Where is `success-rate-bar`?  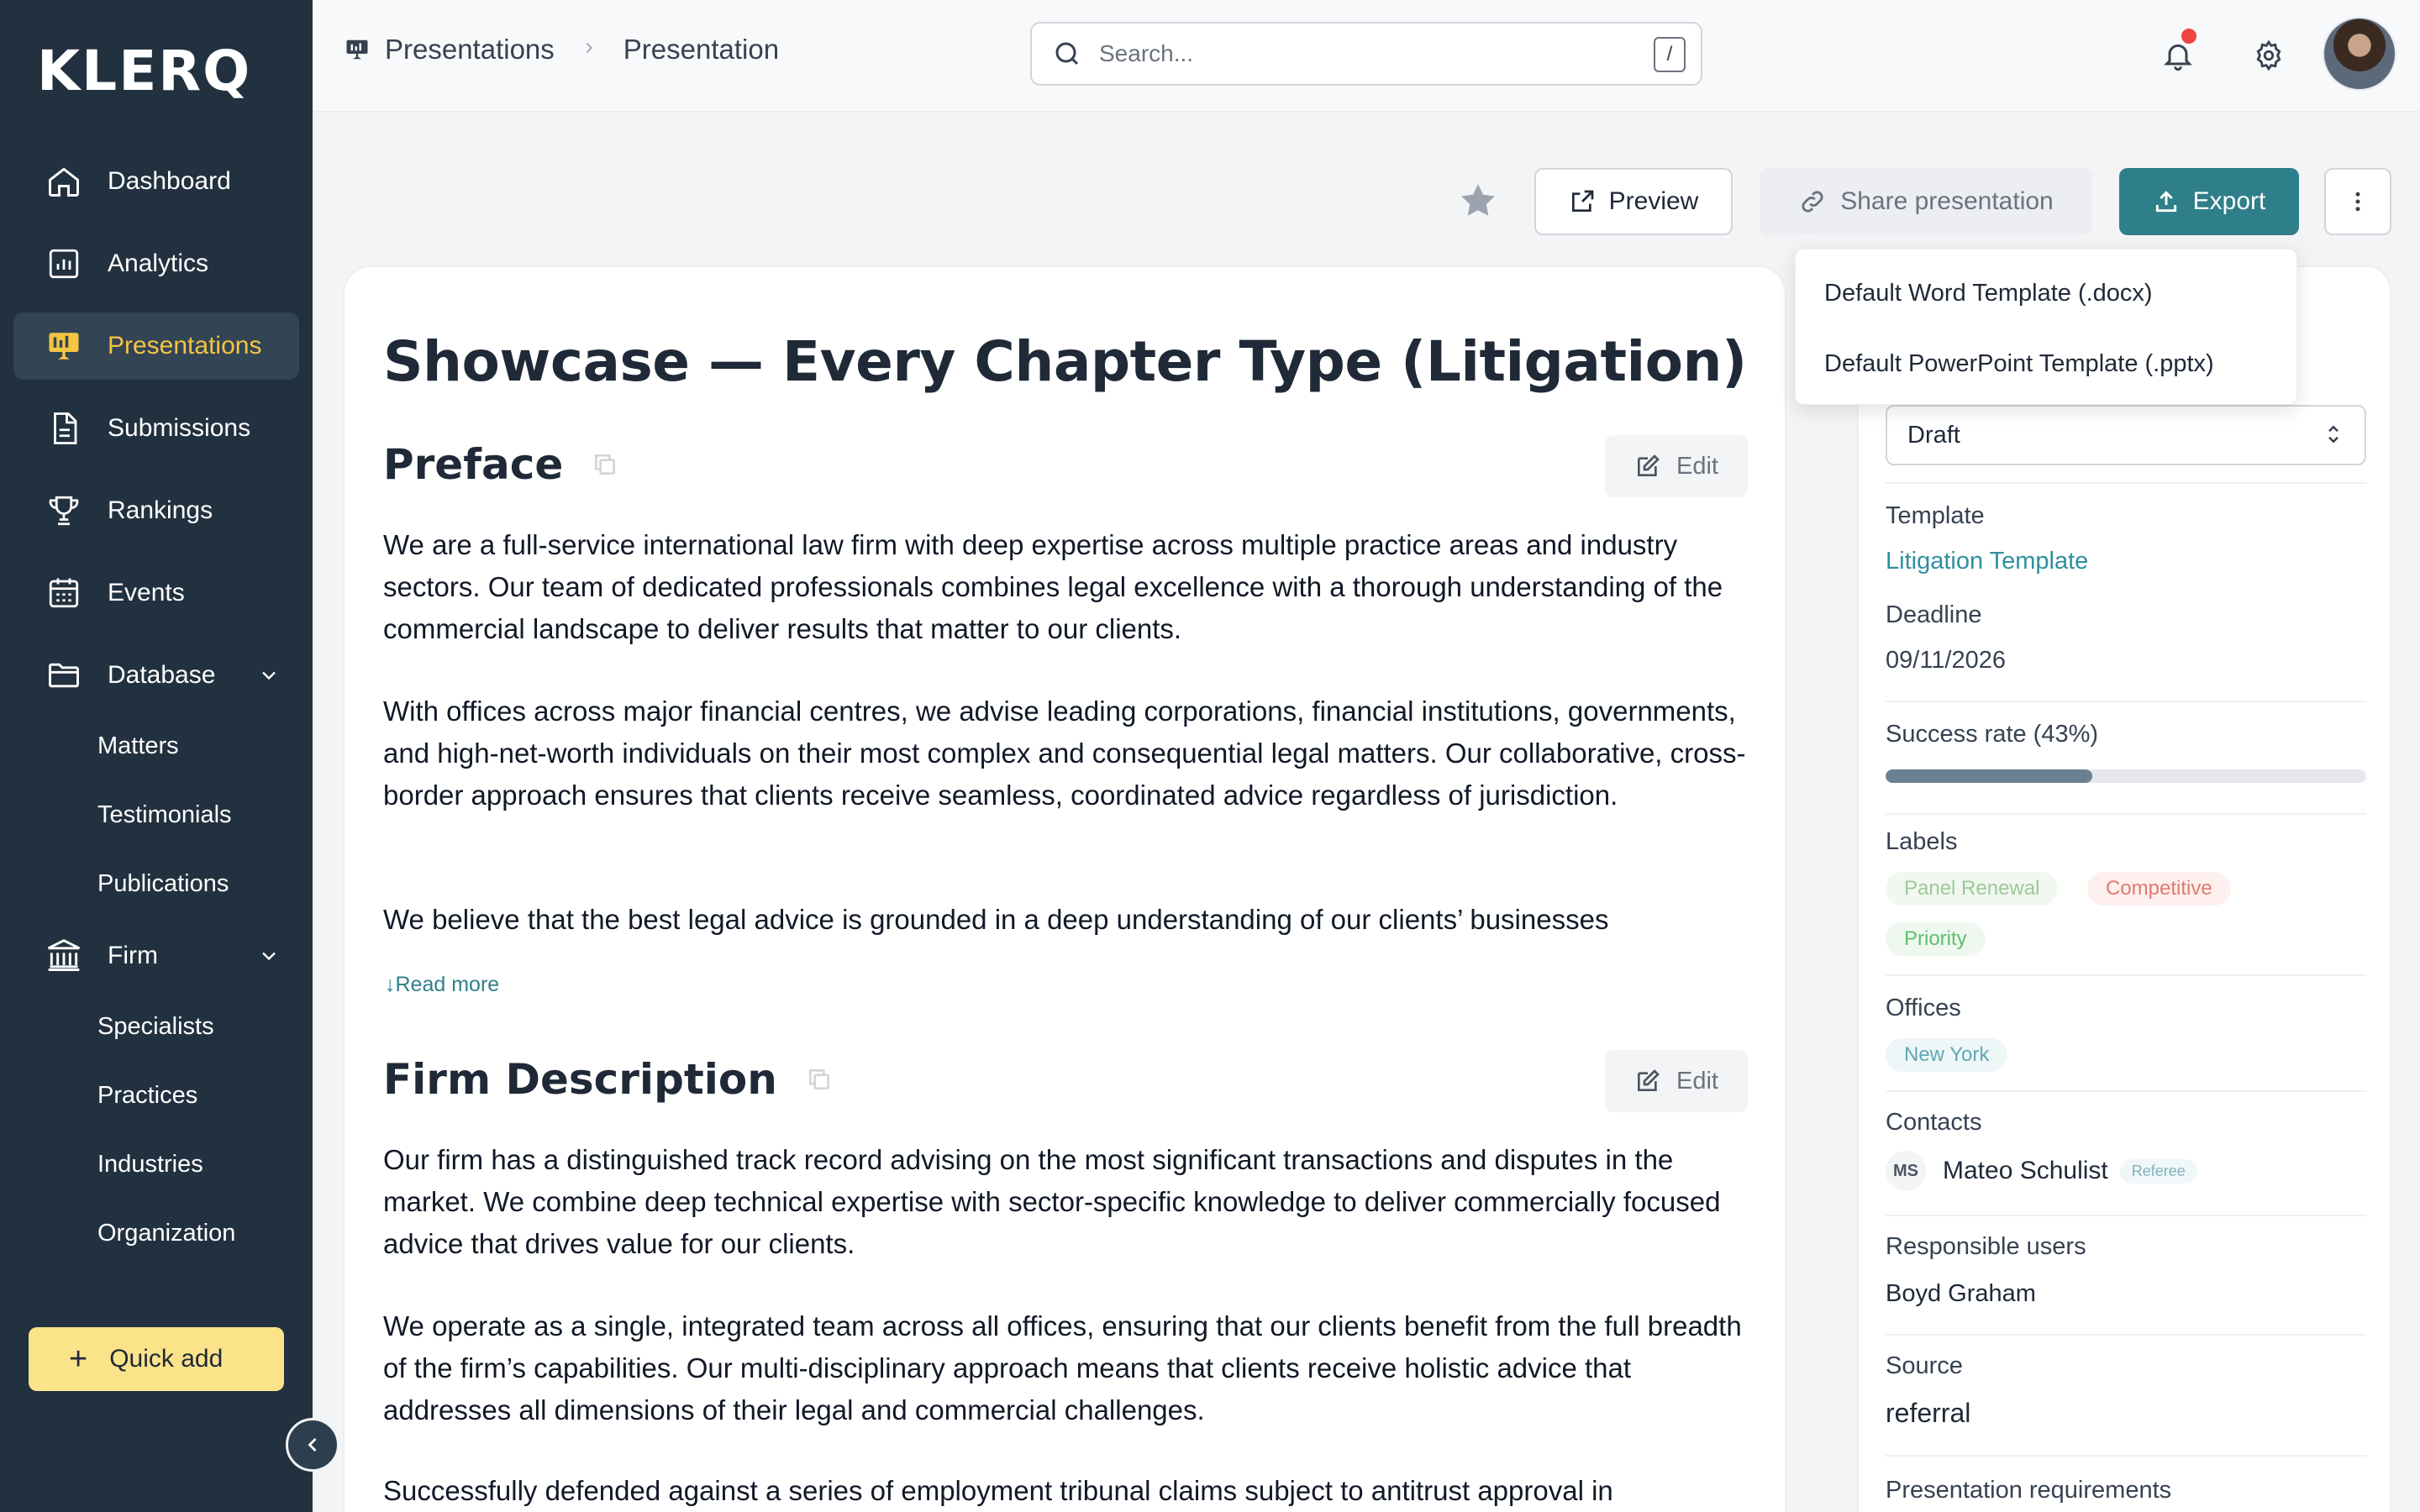 success-rate-bar is located at coordinates (2126, 776).